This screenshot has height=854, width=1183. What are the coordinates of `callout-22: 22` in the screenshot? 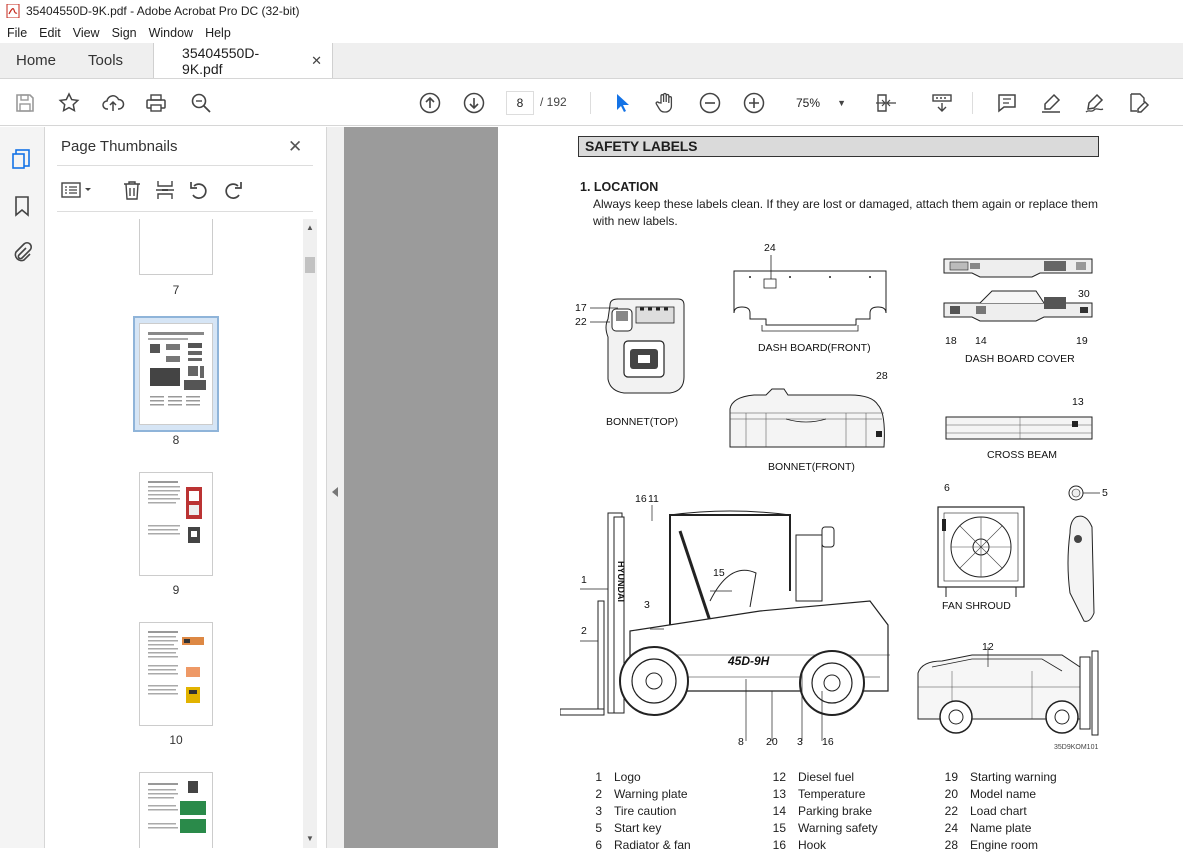 It's located at (581, 322).